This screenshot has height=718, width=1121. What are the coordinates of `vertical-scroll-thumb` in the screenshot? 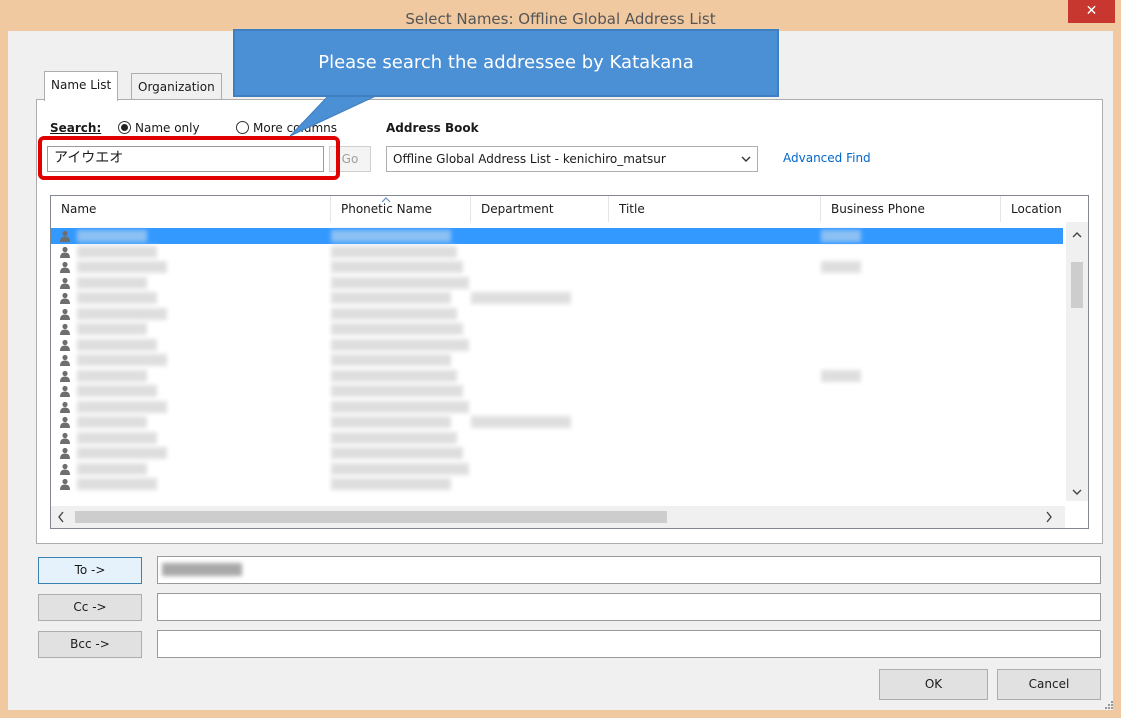 It's located at (1077, 285).